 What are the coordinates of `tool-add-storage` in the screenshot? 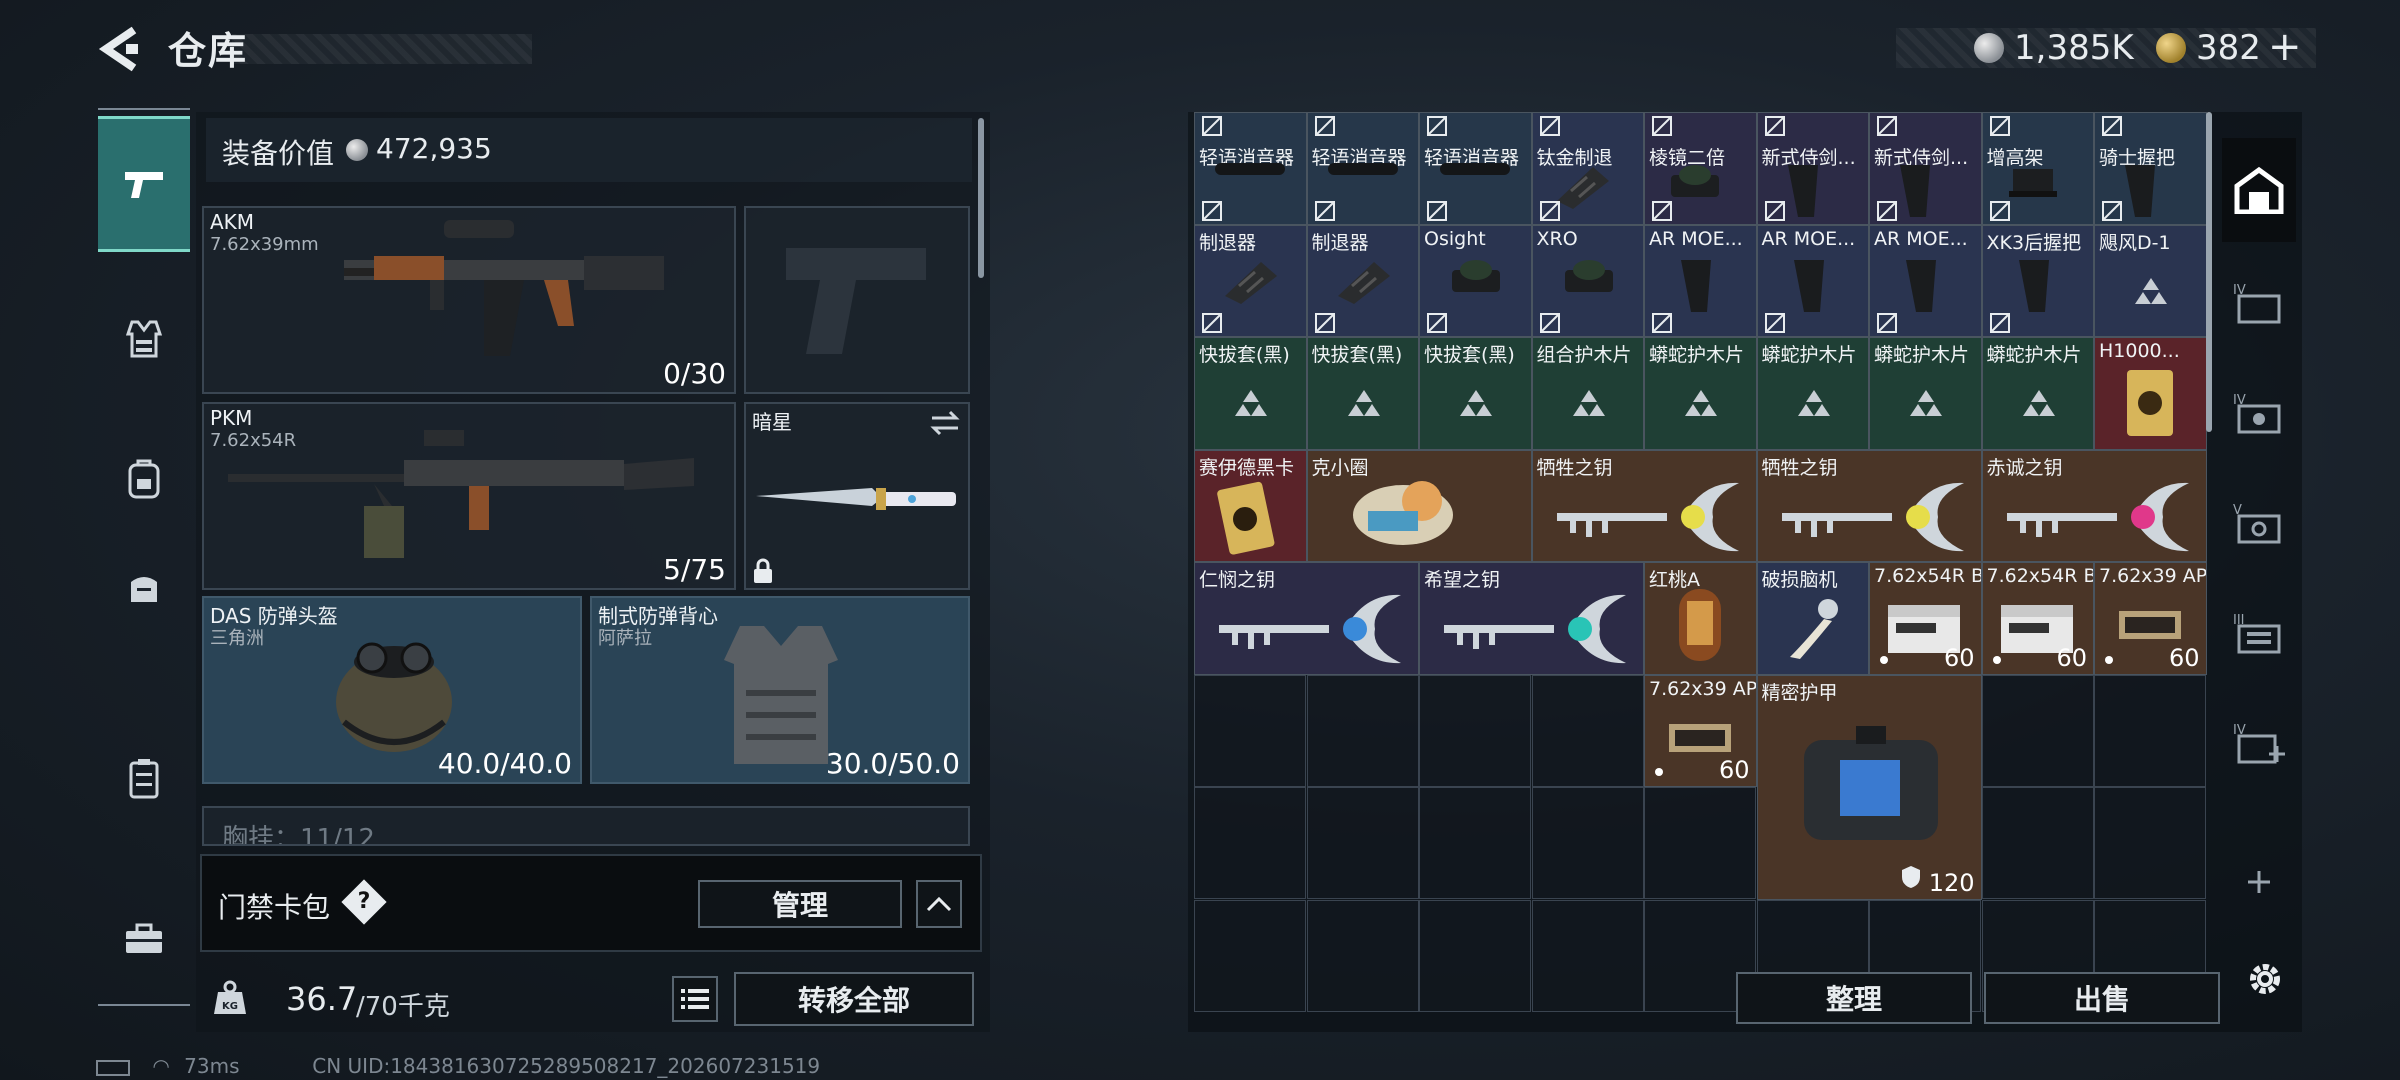 It's located at (2259, 882).